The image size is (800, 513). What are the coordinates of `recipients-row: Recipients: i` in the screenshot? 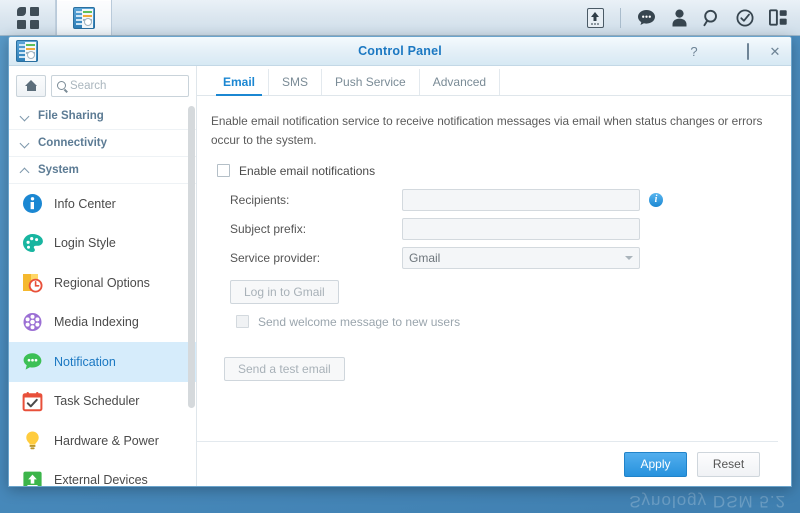 It's located at (491, 199).